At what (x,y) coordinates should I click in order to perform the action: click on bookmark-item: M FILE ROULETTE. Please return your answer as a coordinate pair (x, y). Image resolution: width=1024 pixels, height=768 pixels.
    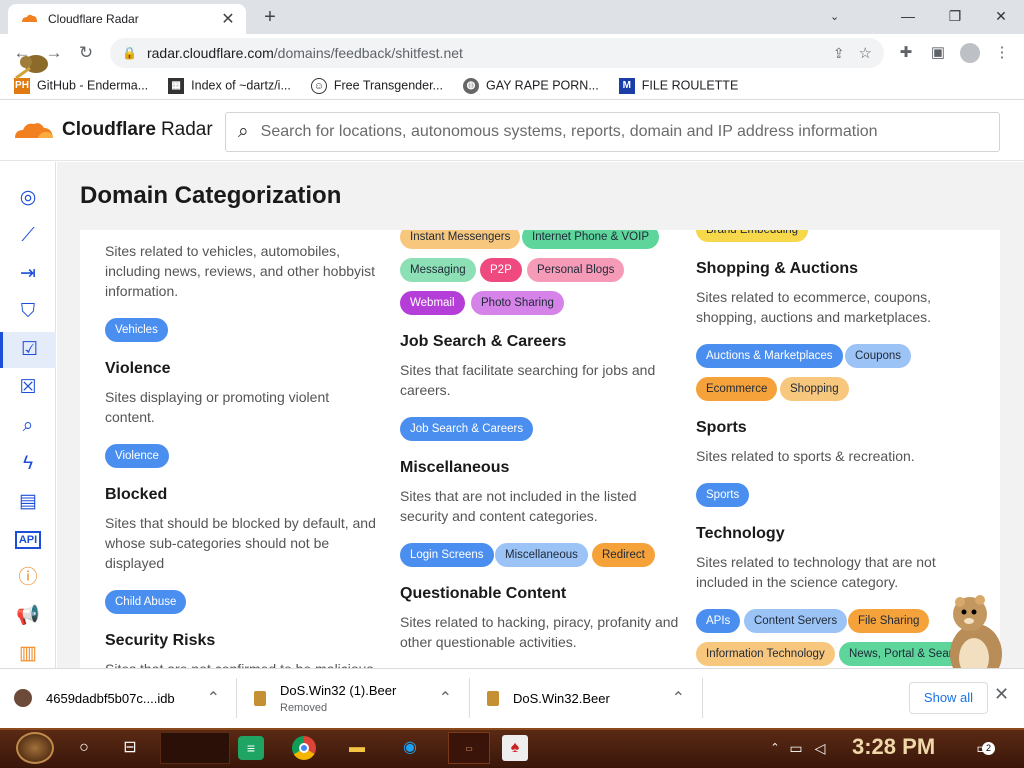
    Looking at the image, I should click on (678, 85).